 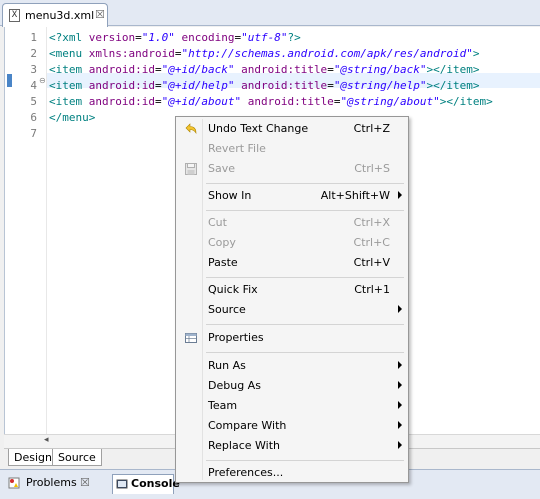 I want to click on menu-item-paste: Paste Ctrl+V, so click(x=292, y=263).